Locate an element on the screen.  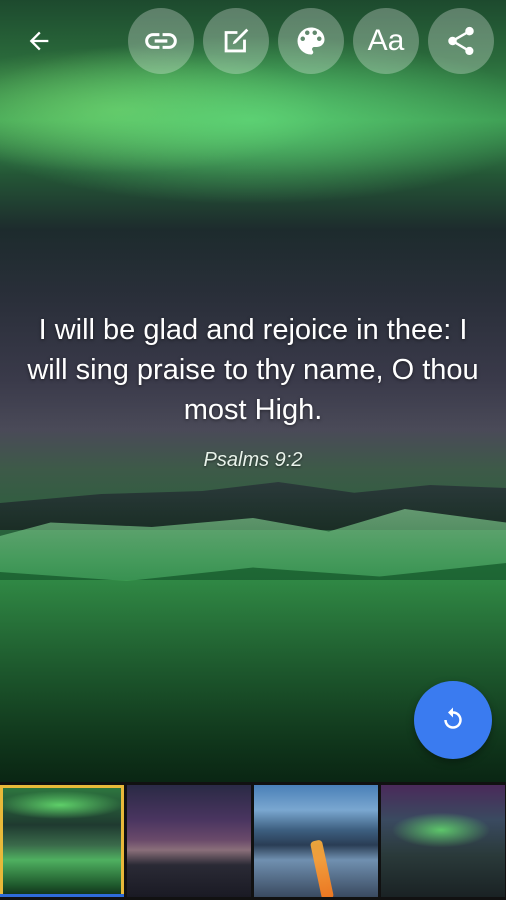
palette-icon is located at coordinates (311, 41).